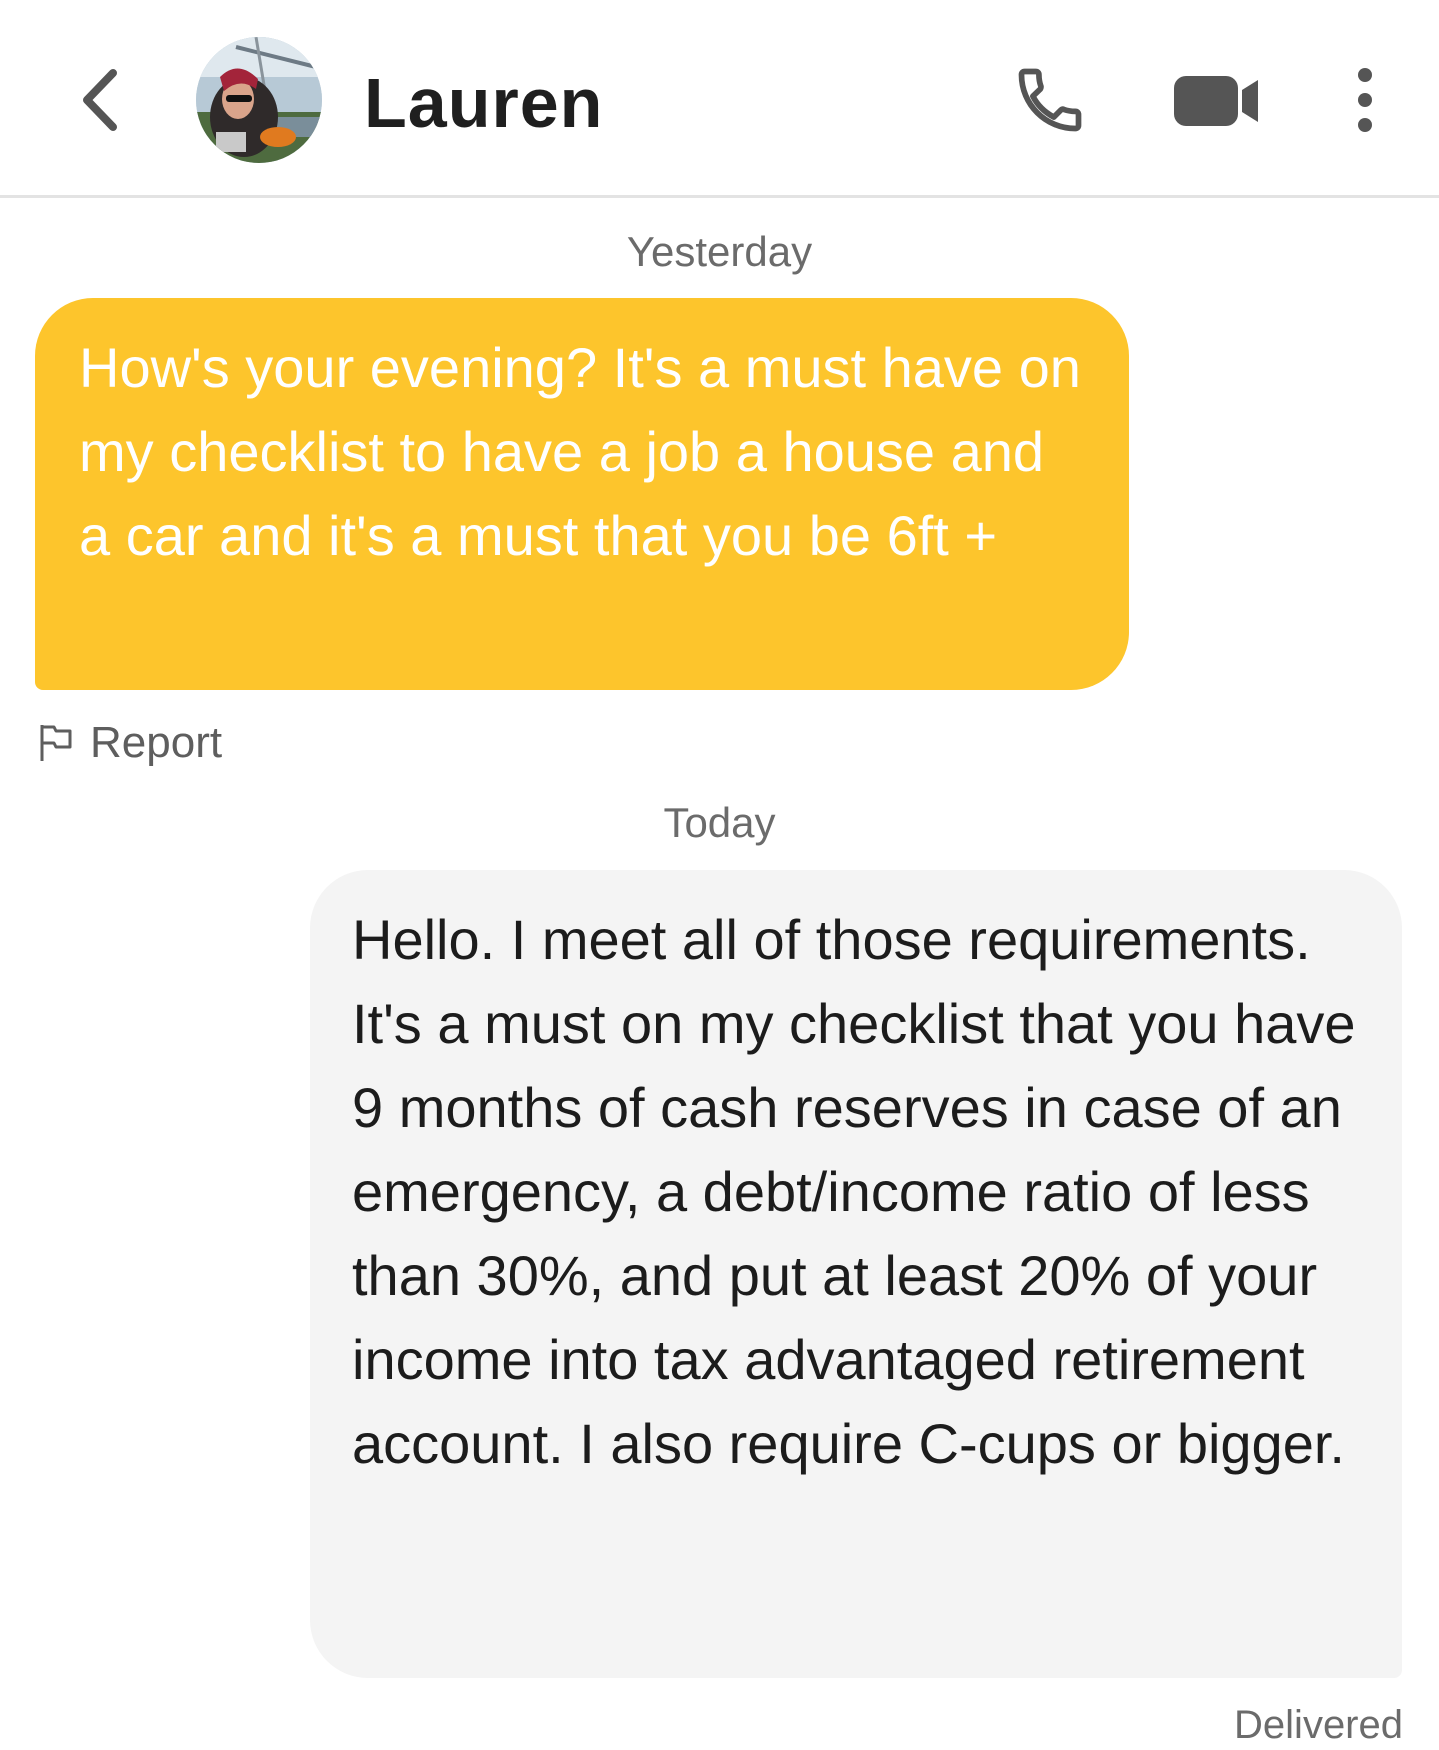  I want to click on video-camera-icon, so click(1216, 101).